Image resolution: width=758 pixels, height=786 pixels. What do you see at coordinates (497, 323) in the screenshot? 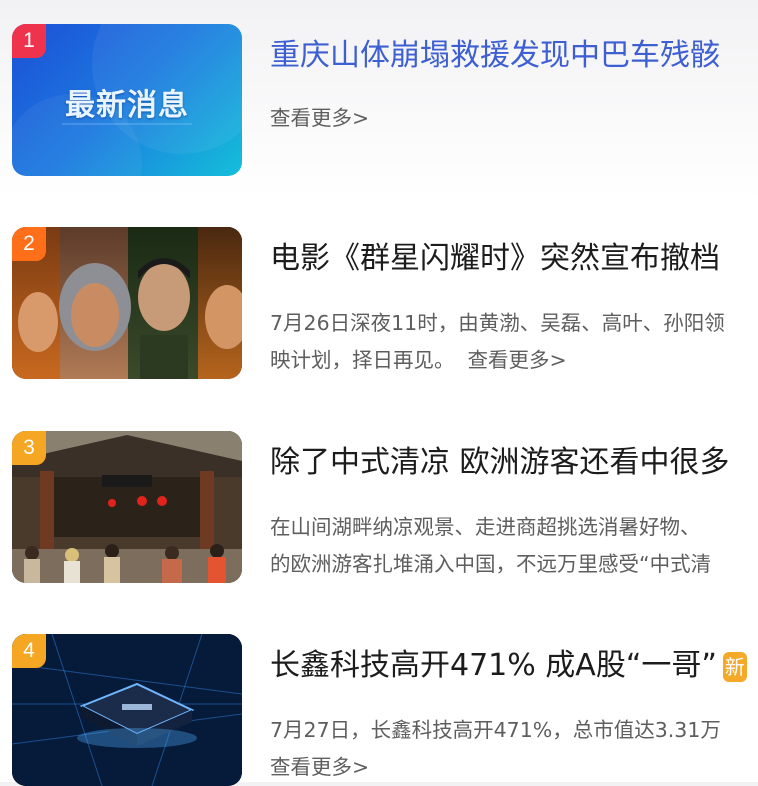
I see `desc-line-1: 7月26日深夜11时，由黄渤、吴磊、高叶、孙阳领` at bounding box center [497, 323].